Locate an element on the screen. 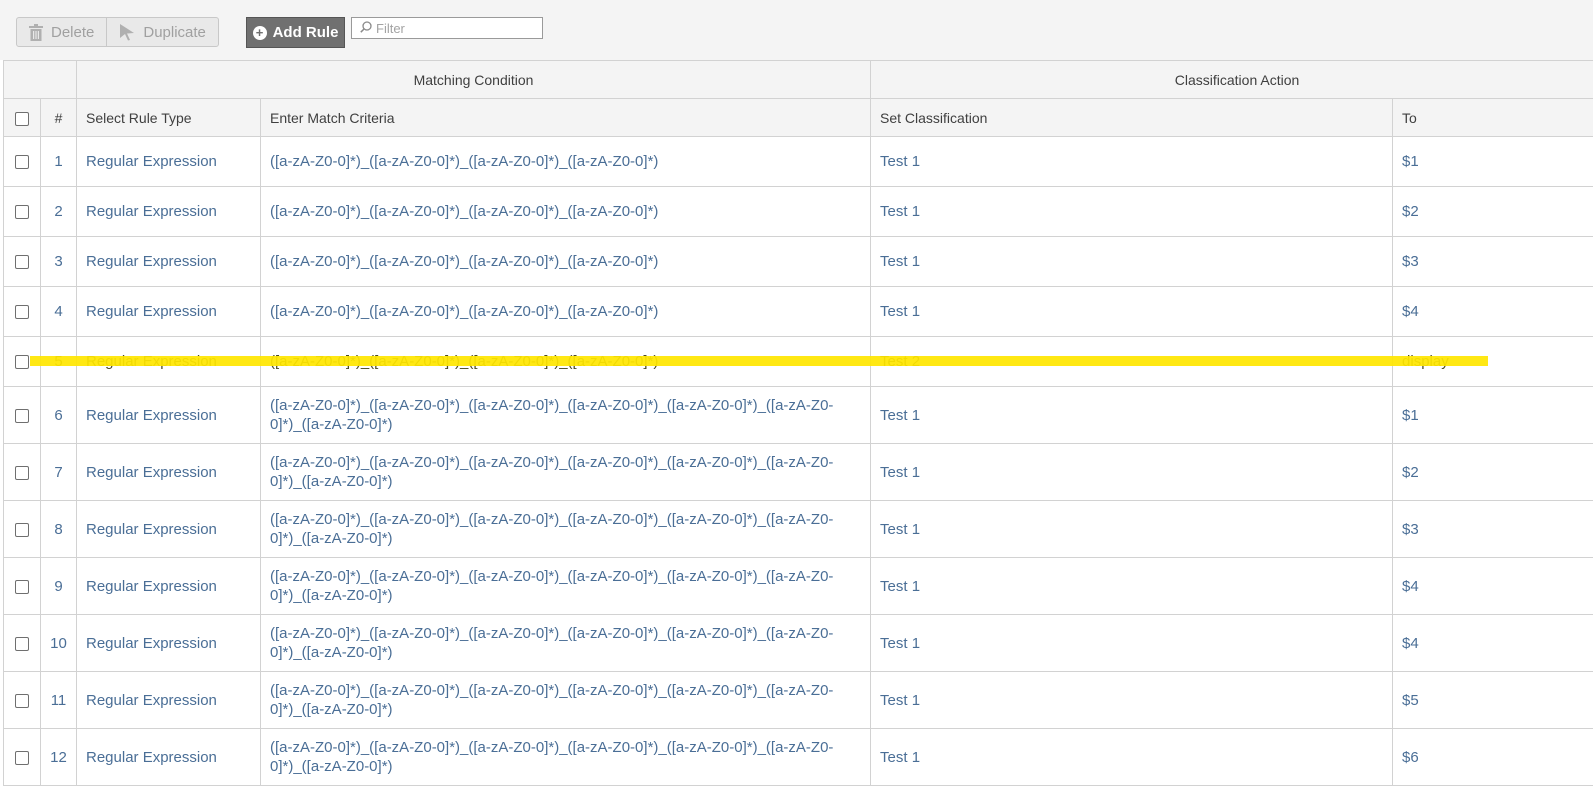 The width and height of the screenshot is (1593, 809). column-header-to: To is located at coordinates (1492, 117).